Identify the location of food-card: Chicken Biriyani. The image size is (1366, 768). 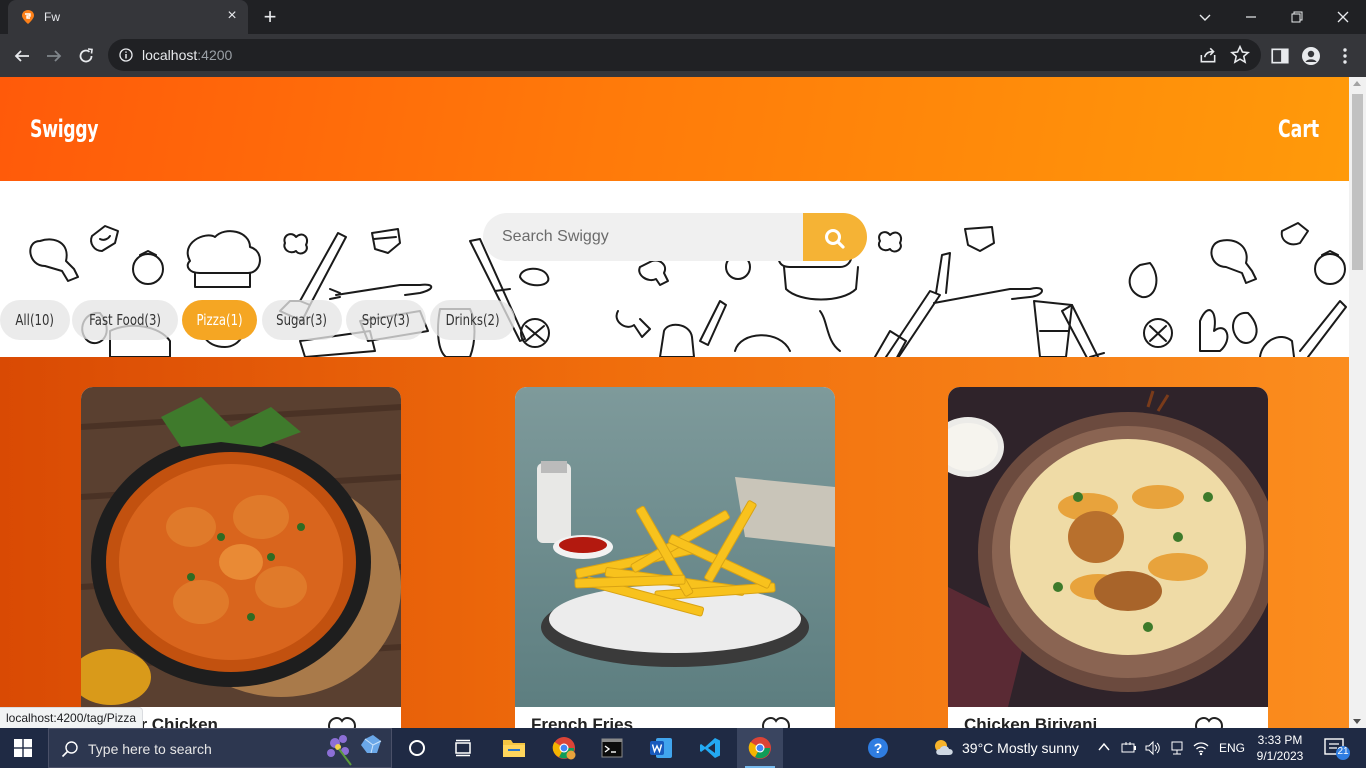
(1108, 557).